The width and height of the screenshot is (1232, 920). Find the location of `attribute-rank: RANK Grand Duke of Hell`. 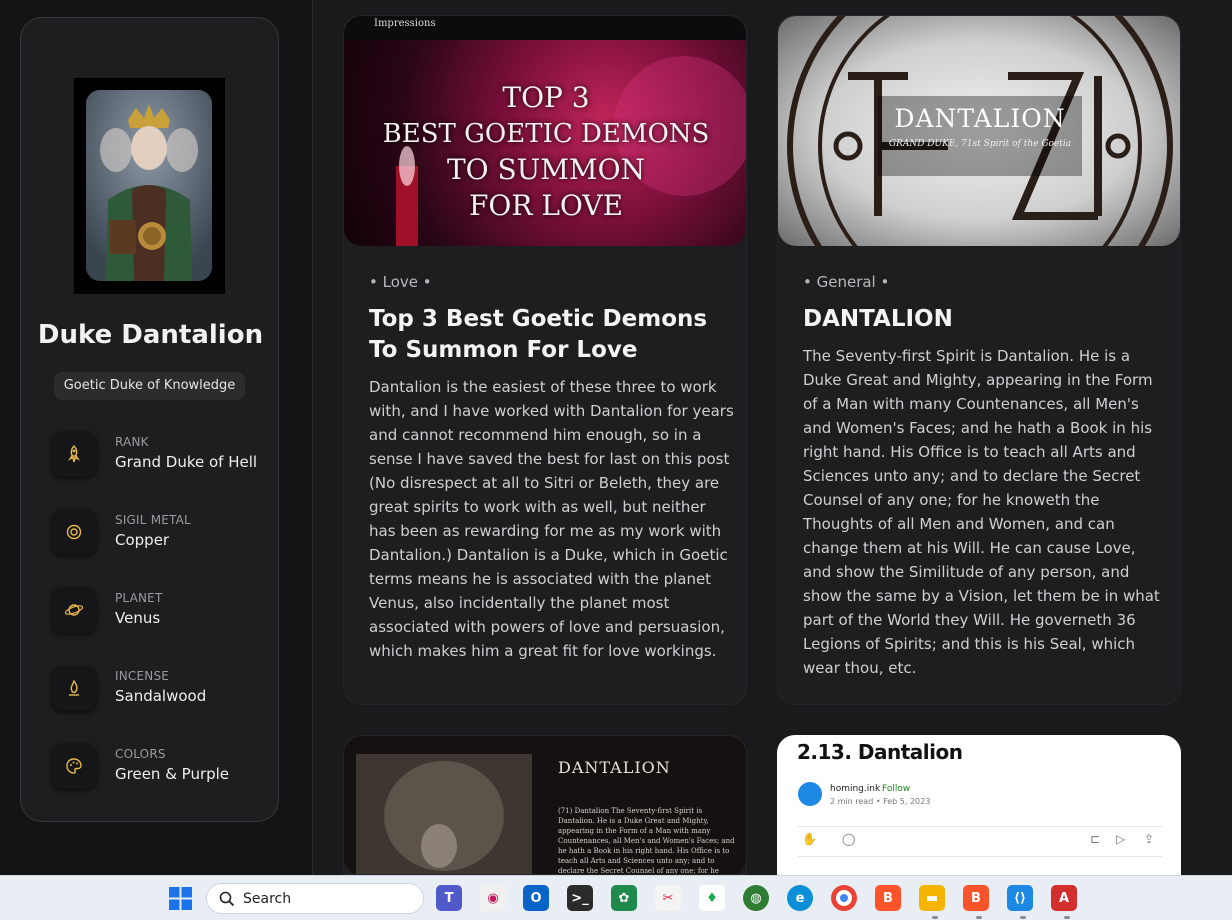

attribute-rank: RANK Grand Duke of Hell is located at coordinates (156, 456).